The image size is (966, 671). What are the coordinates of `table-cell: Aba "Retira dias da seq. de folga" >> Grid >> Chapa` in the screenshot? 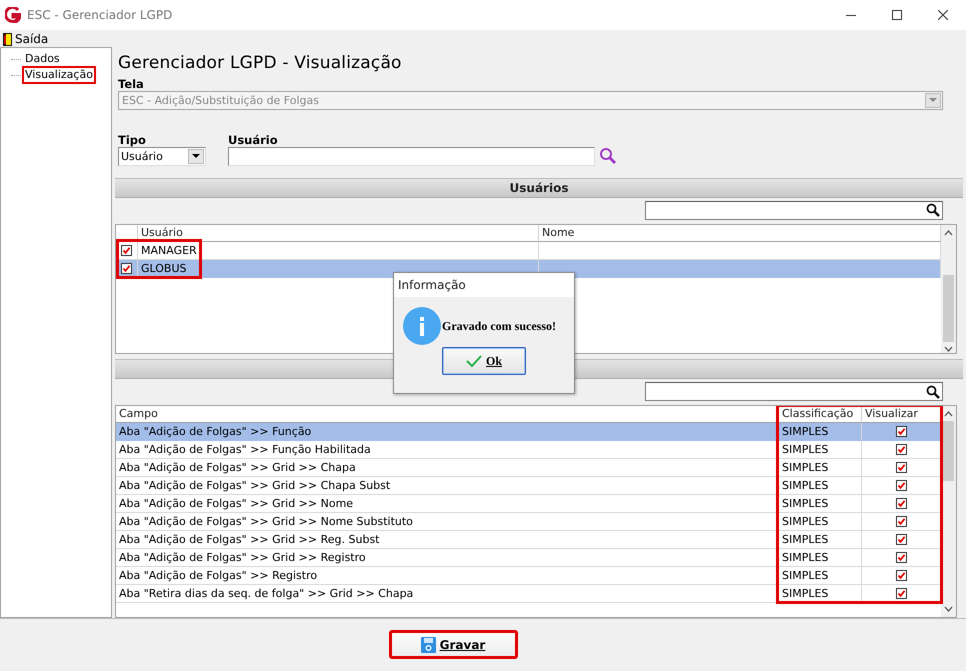 It's located at (447, 594).